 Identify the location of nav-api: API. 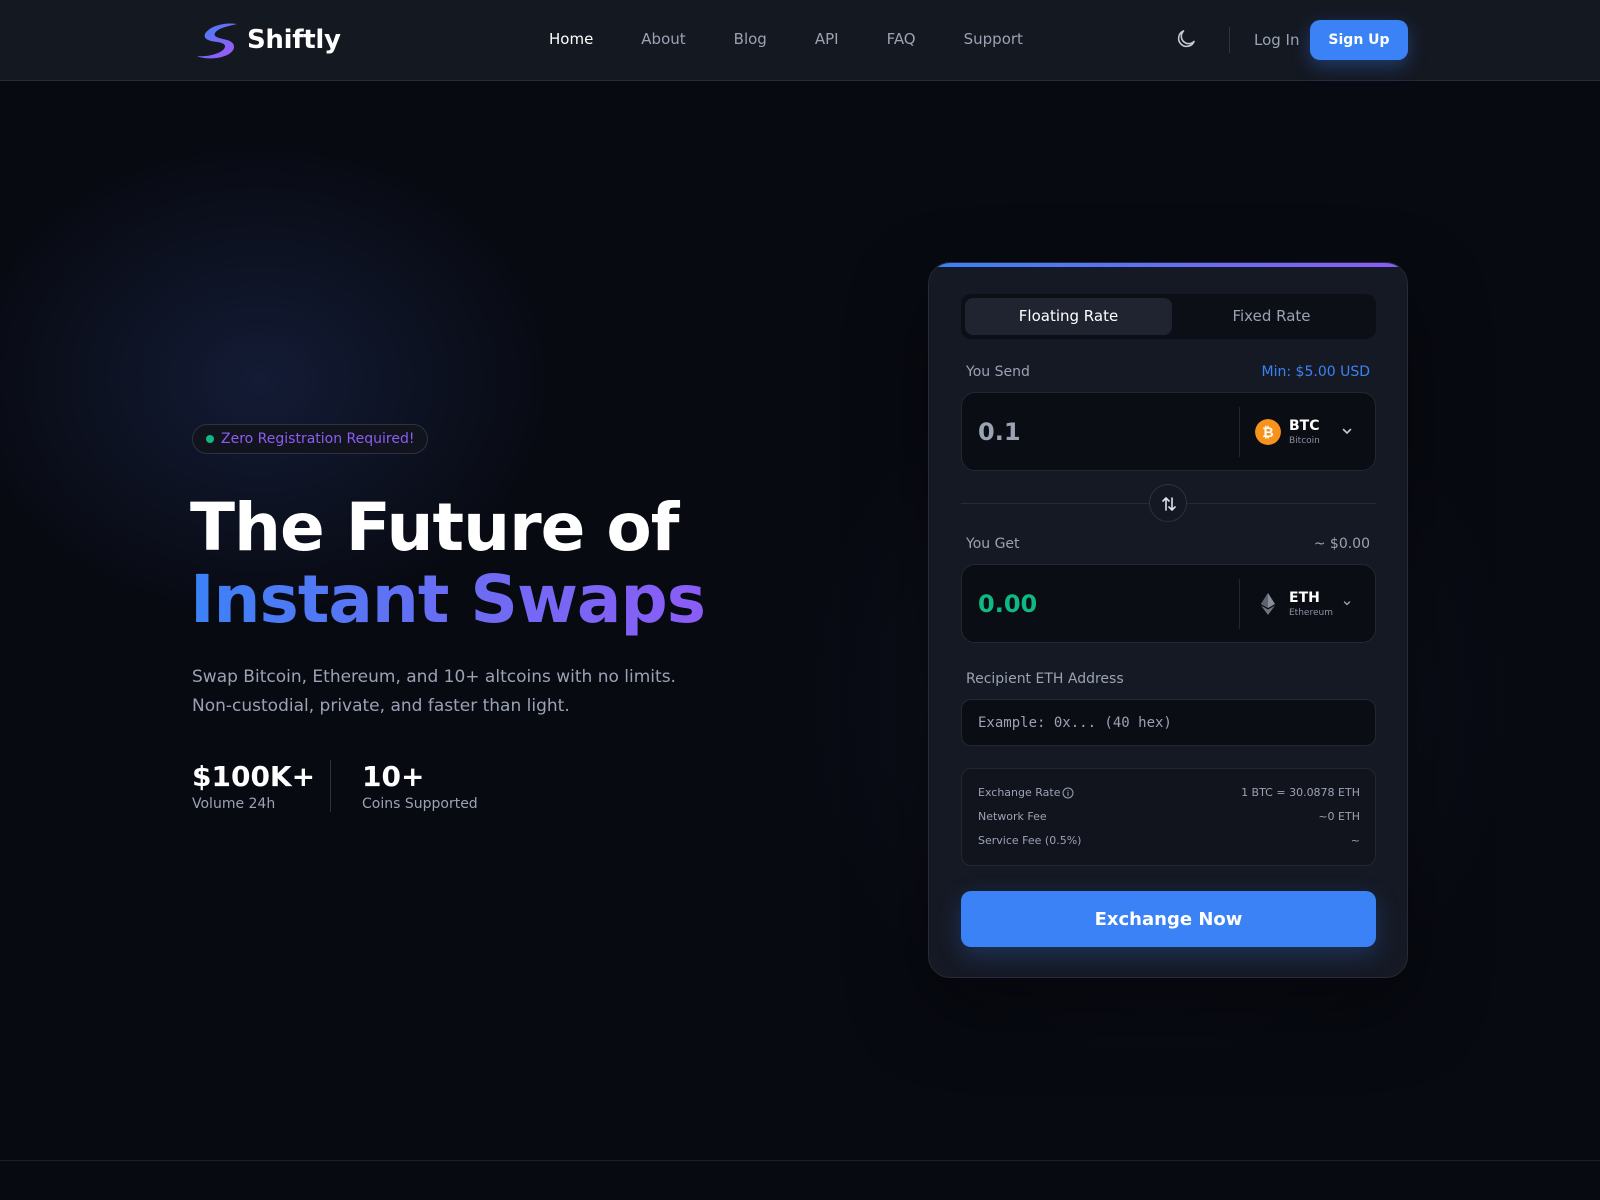
(827, 39).